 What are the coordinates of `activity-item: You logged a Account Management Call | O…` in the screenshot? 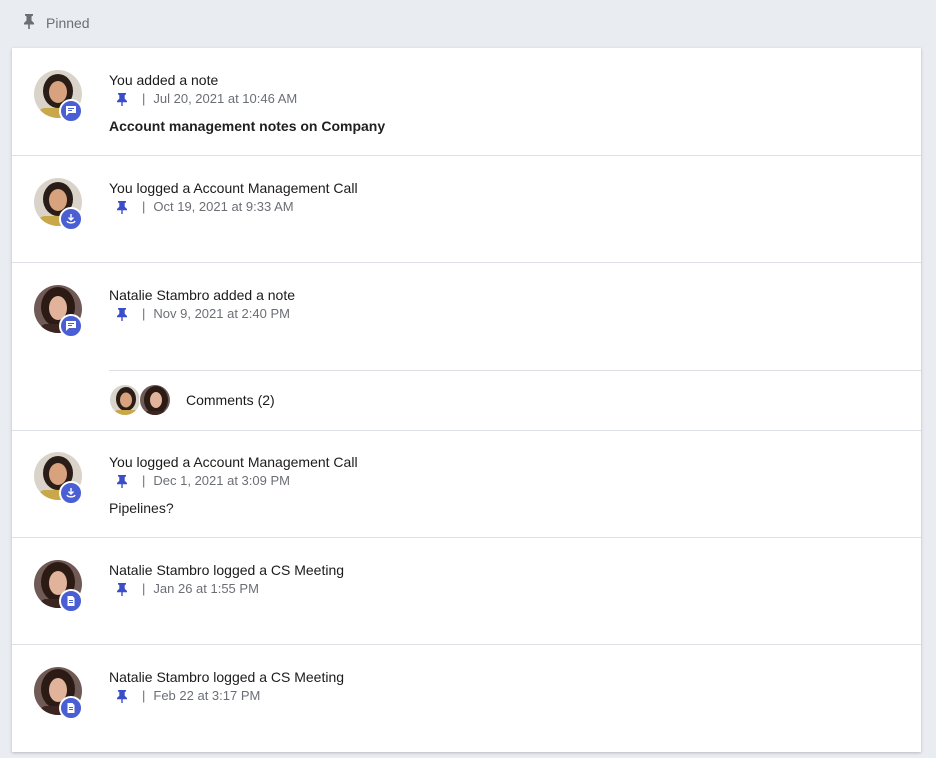 It's located at (466, 209).